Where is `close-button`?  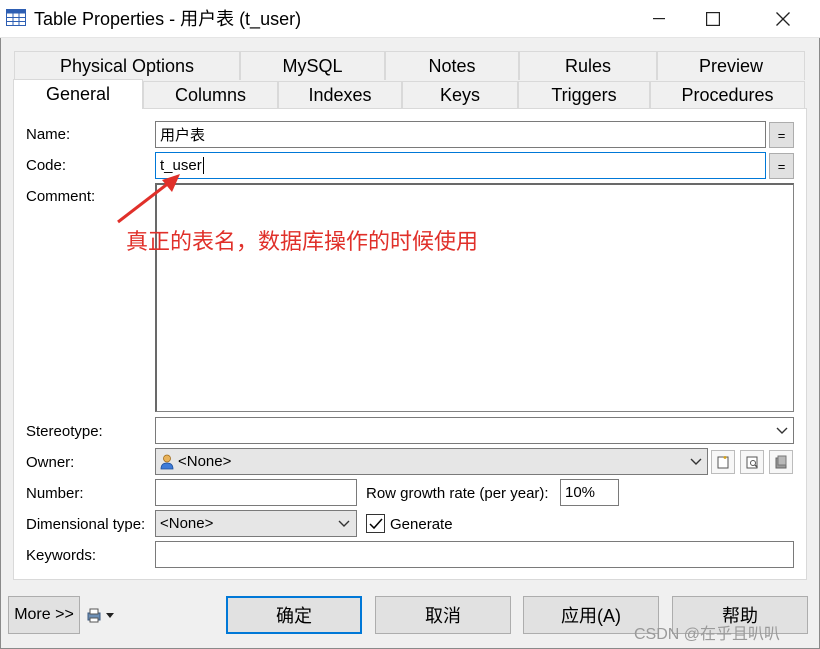
close-button is located at coordinates (783, 19).